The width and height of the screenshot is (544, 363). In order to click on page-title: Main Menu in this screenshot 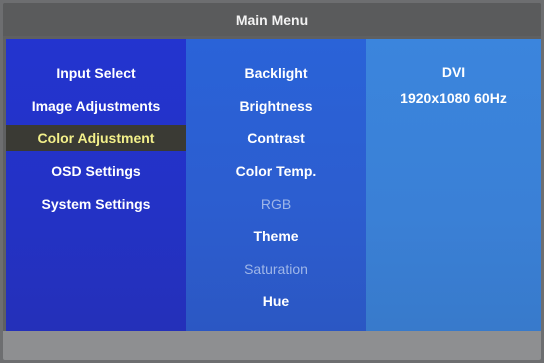, I will do `click(272, 19)`.